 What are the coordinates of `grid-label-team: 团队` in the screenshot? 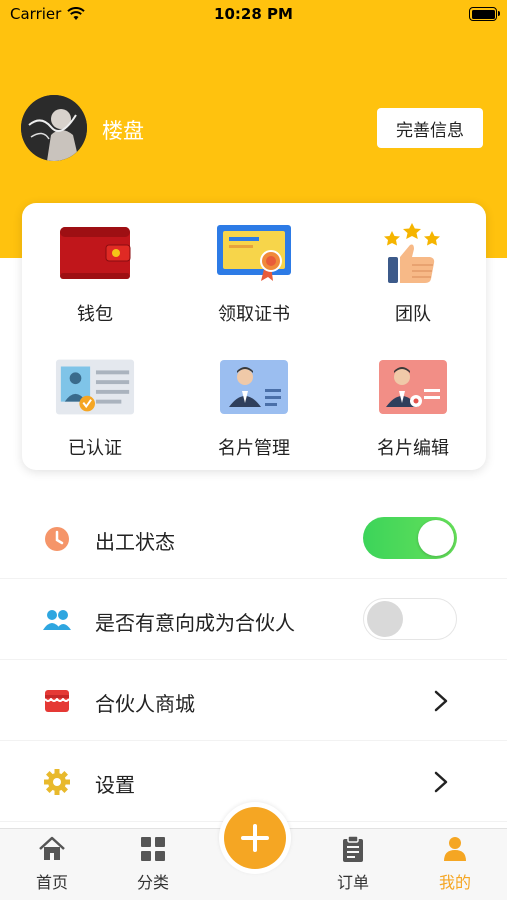 It's located at (413, 314).